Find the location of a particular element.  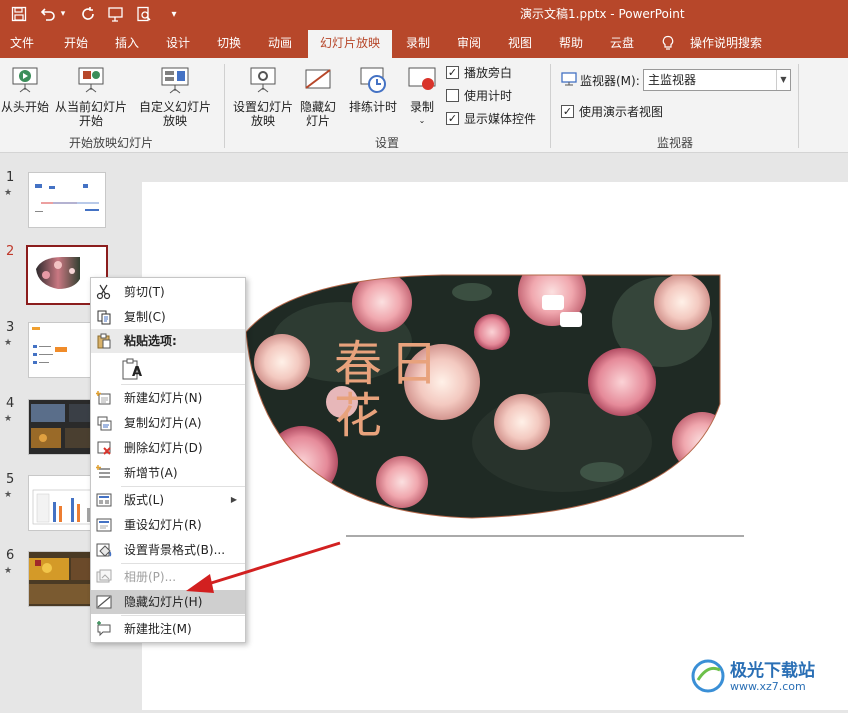

watermark-url: www.xz7.com is located at coordinates (768, 686).